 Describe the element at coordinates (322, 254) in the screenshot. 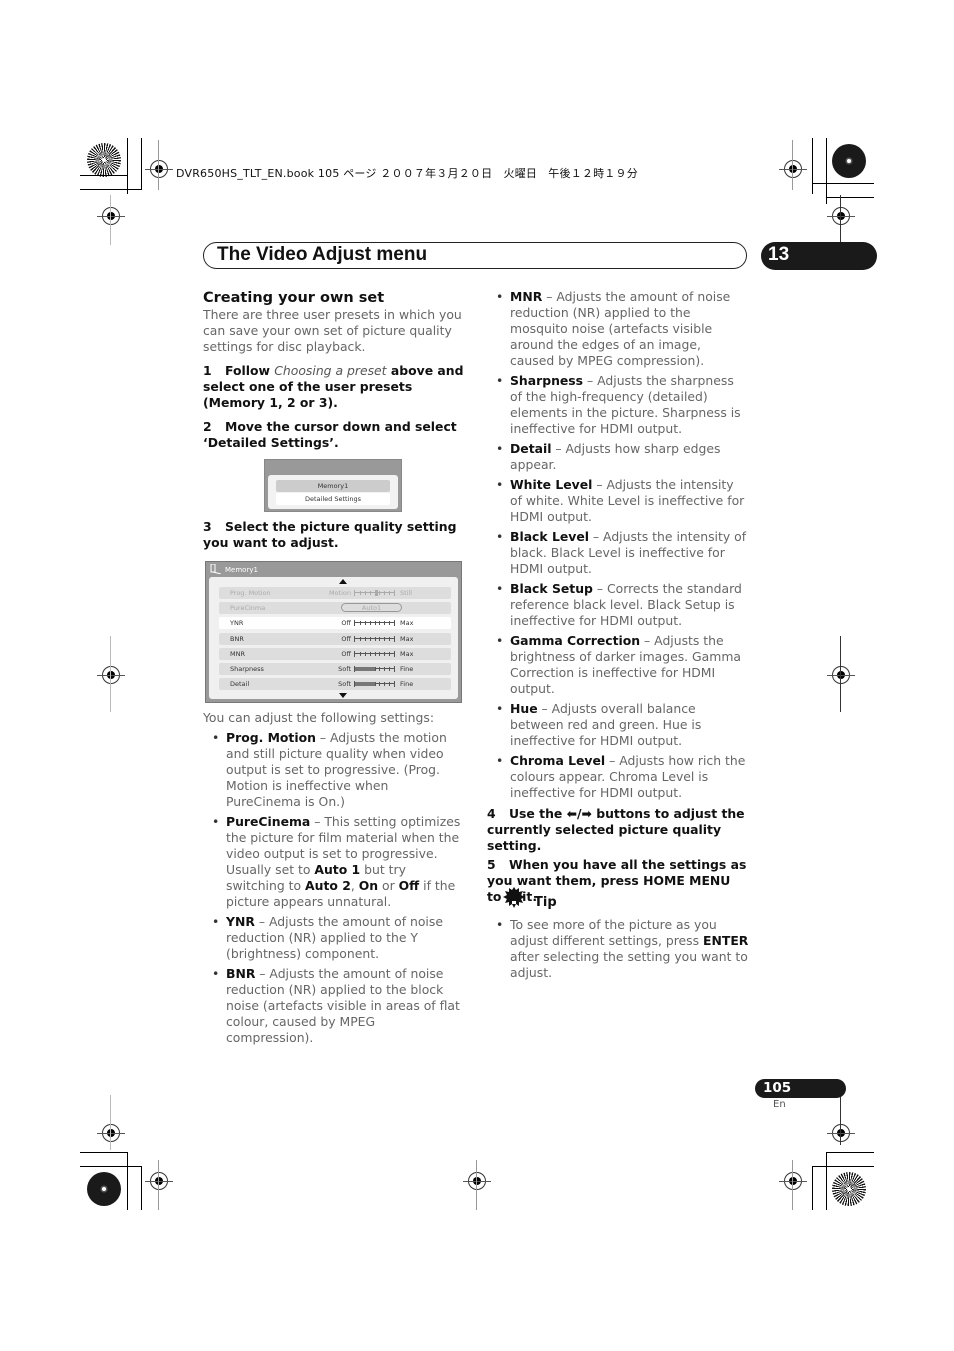

I see `section-title: The Video Adjust menu` at that location.